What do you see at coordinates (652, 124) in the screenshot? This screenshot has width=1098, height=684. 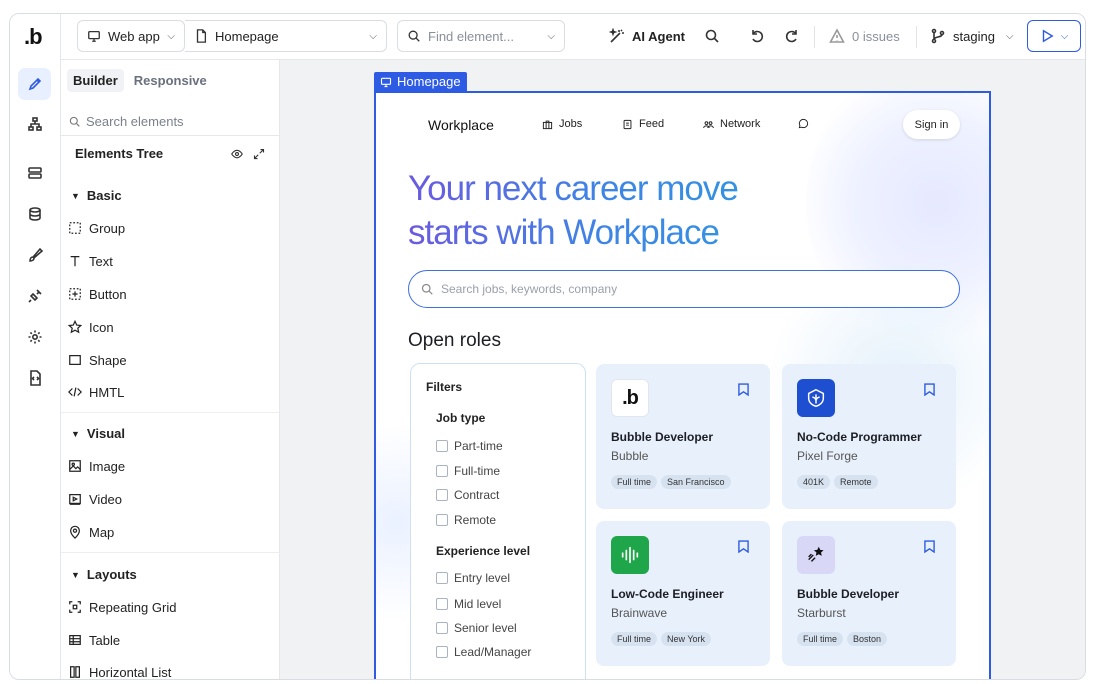 I see `nav-label: Feed` at bounding box center [652, 124].